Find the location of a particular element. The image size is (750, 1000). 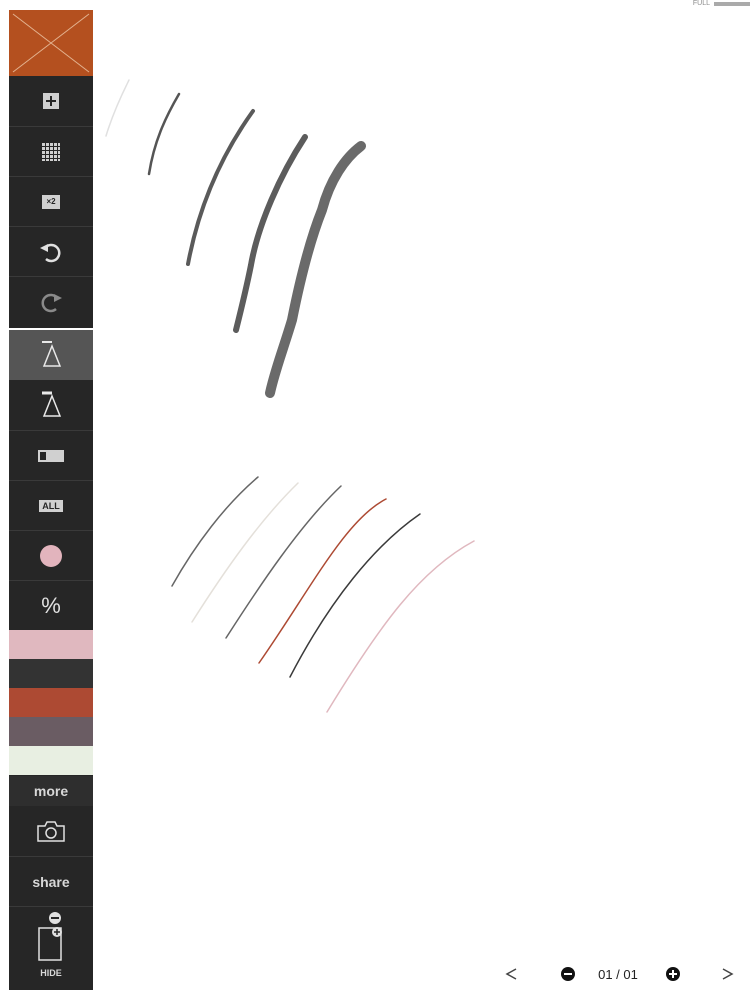

page-navigation: 01 / 01 is located at coordinates (622, 974).